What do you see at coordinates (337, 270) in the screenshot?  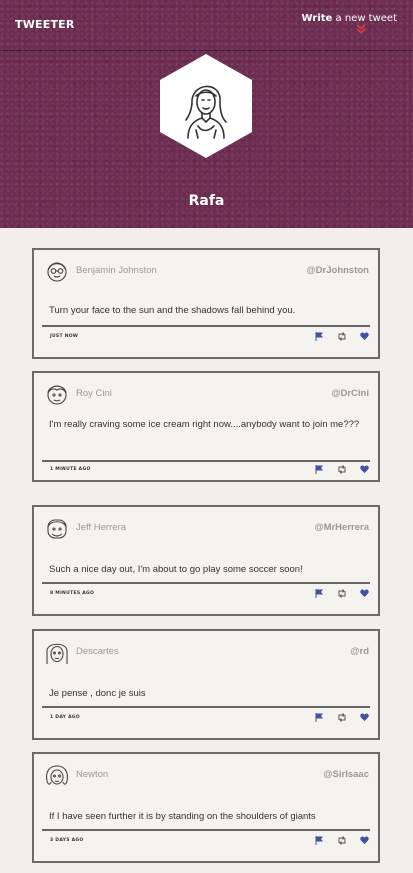 I see `tweet-author-handle: @DrJohnston` at bounding box center [337, 270].